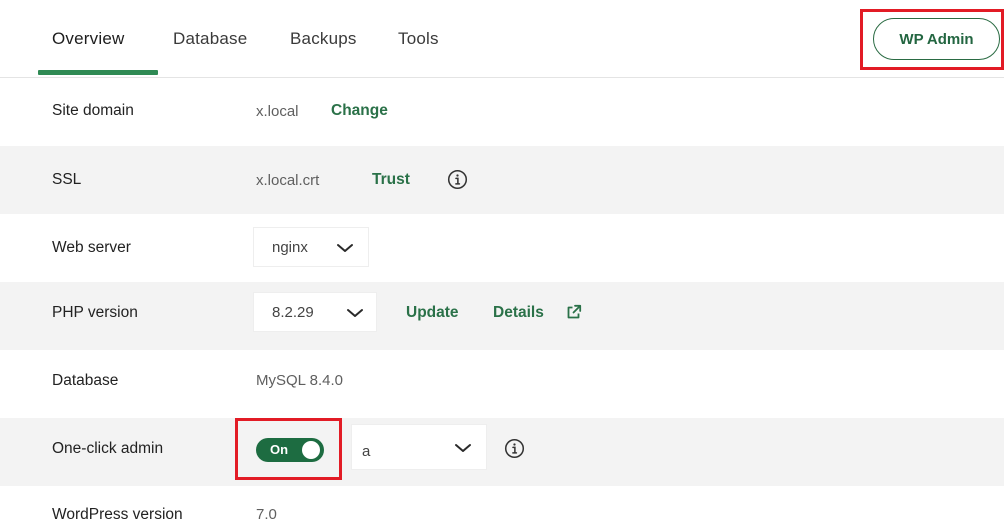  What do you see at coordinates (574, 312) in the screenshot?
I see `external-link-icon` at bounding box center [574, 312].